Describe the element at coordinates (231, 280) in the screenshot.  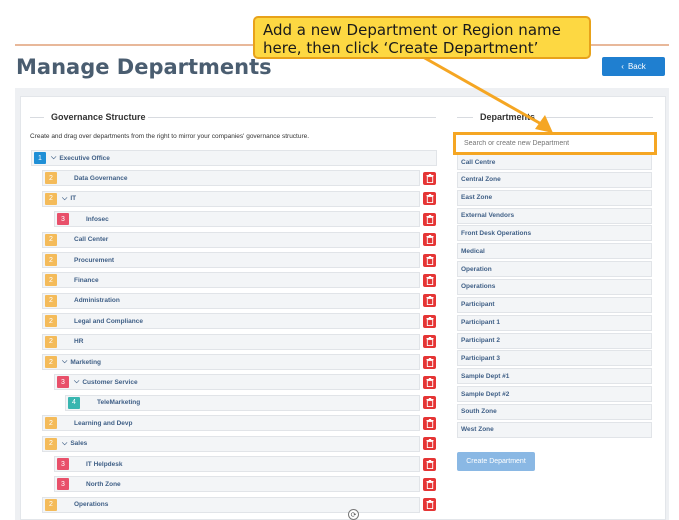
I see `tree-row: 2 Finance` at that location.